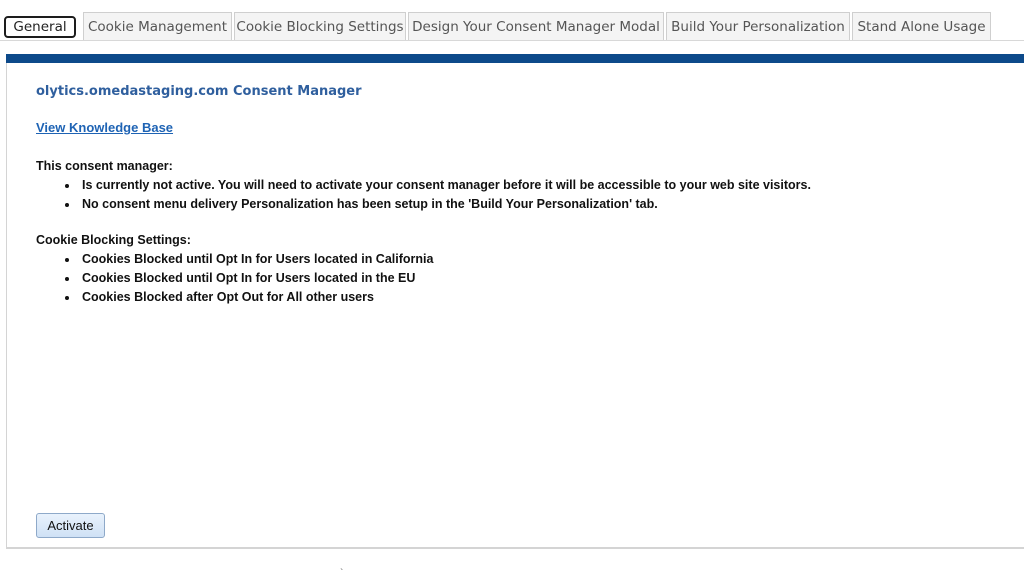 This screenshot has height=579, width=1024. What do you see at coordinates (113, 240) in the screenshot?
I see `cookie-blocking-heading: Cookie Blocking Settings:` at bounding box center [113, 240].